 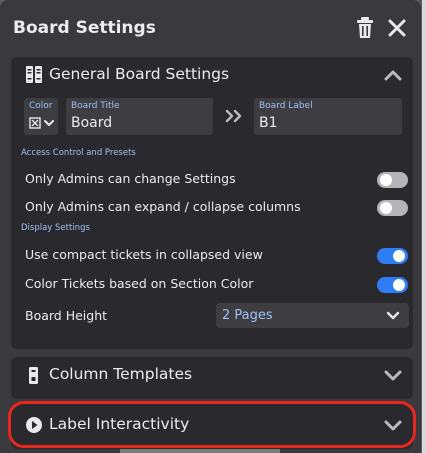 I want to click on access-control-heading: Access Control and Presets, so click(x=78, y=153).